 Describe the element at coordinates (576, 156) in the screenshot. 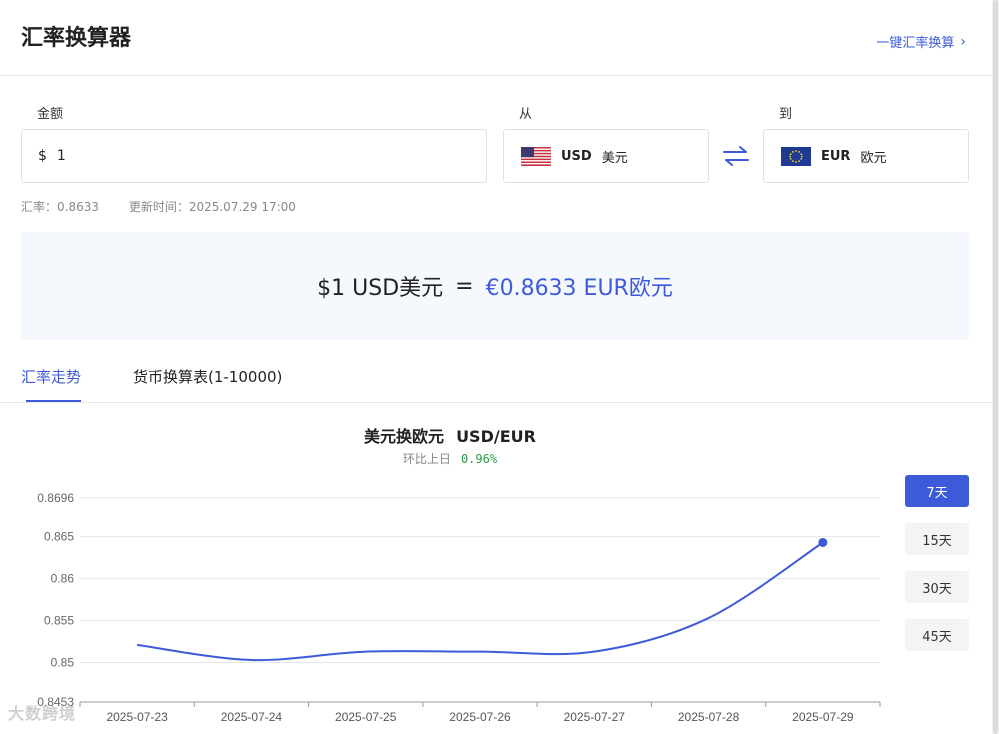

I see `from-currency-code: USD` at that location.